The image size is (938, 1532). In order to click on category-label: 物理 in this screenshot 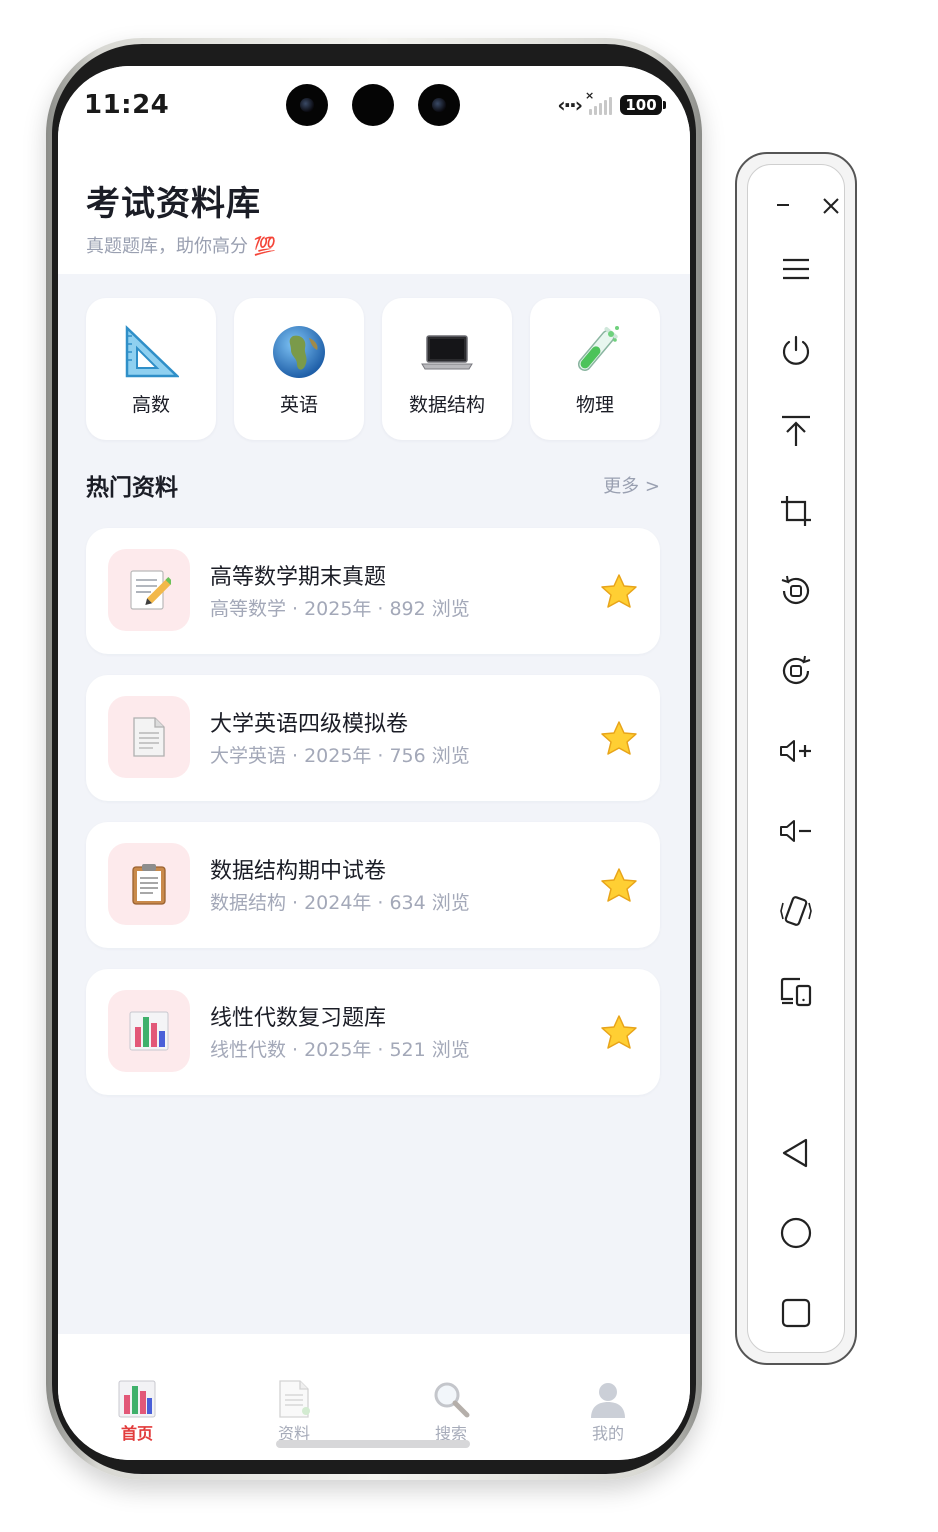, I will do `click(594, 405)`.